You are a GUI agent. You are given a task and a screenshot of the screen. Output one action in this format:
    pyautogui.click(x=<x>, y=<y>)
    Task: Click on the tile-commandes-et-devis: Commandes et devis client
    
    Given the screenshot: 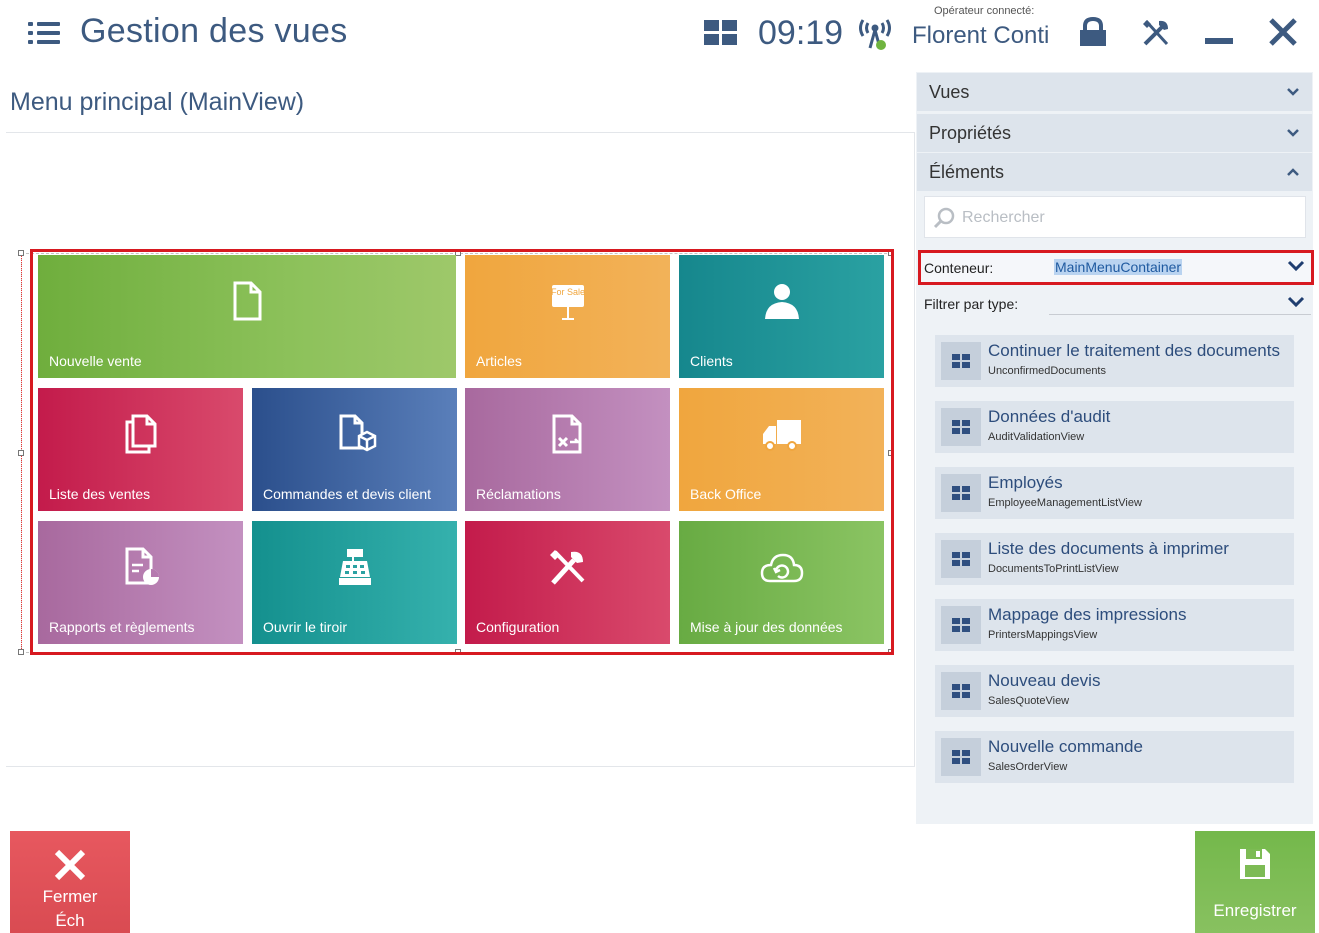 What is the action you would take?
    pyautogui.click(x=354, y=449)
    